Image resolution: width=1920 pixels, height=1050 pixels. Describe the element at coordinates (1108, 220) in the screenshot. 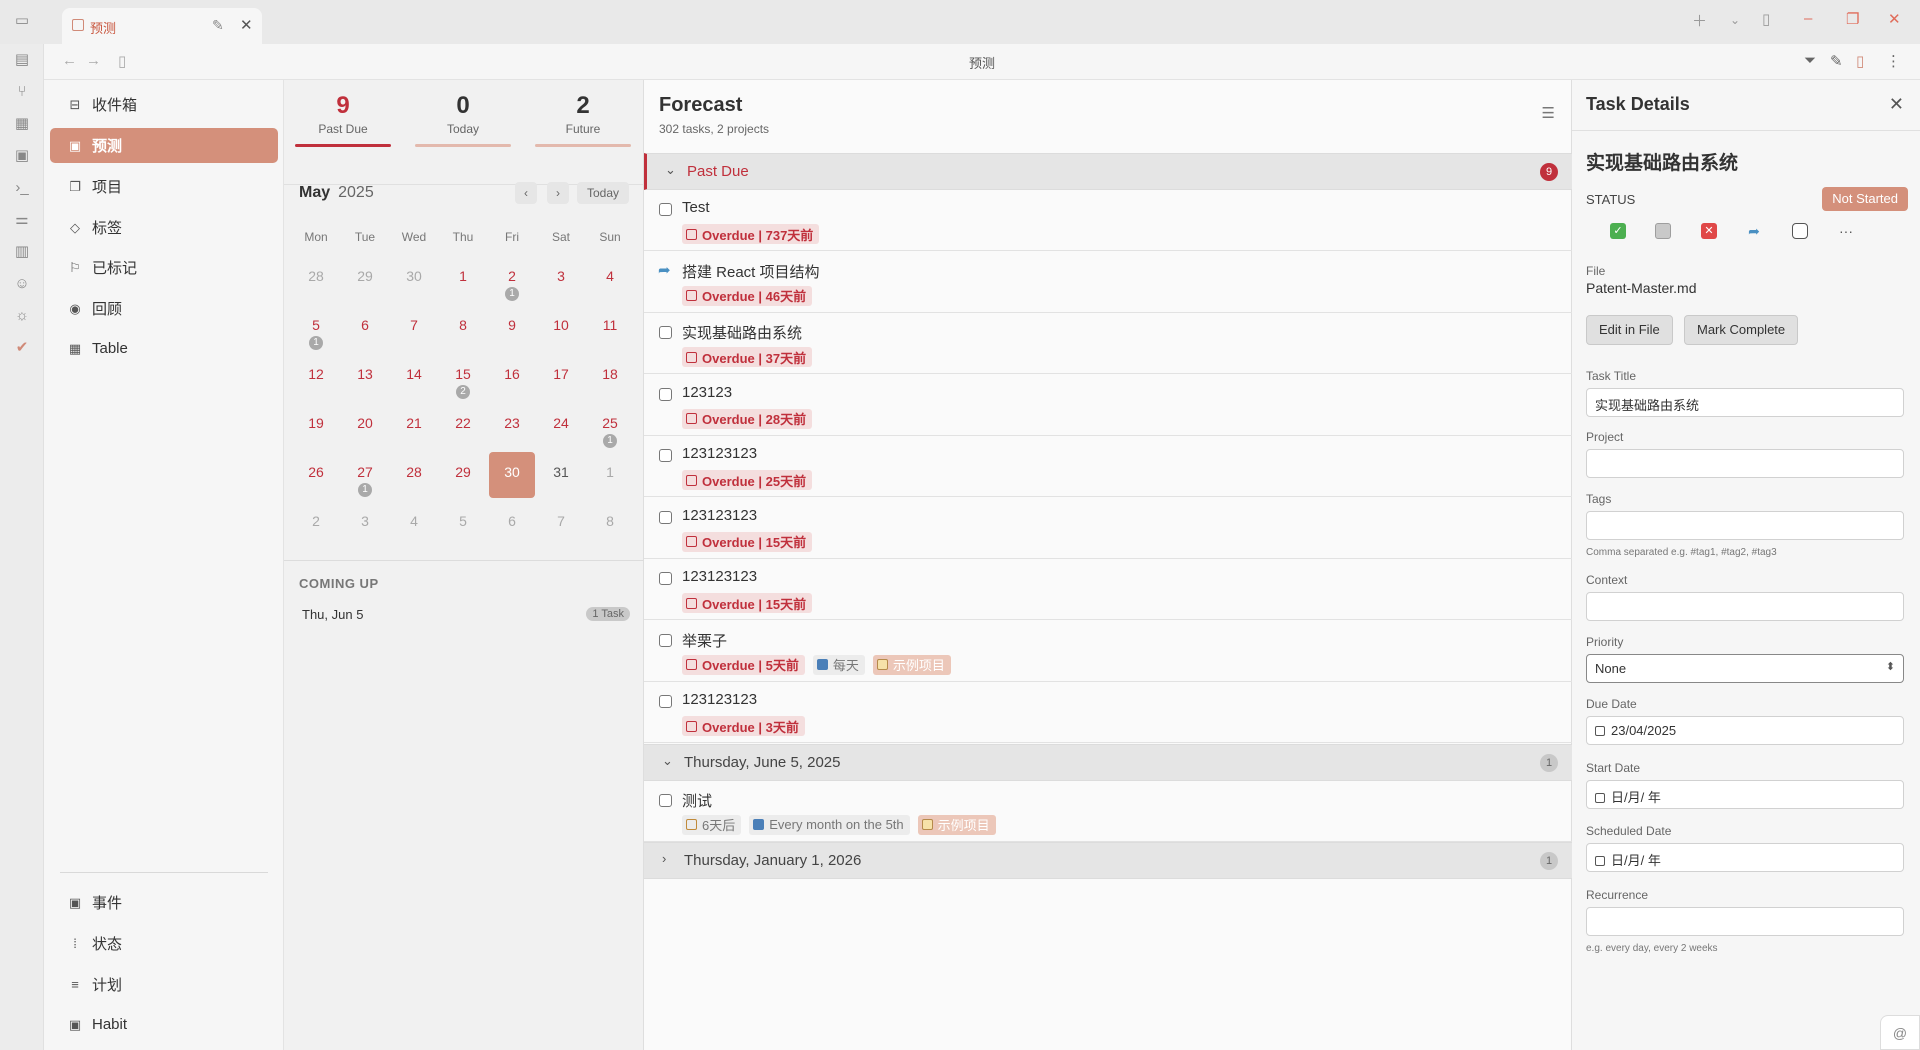

I see `task-row: Test Overdue | 737天前` at that location.